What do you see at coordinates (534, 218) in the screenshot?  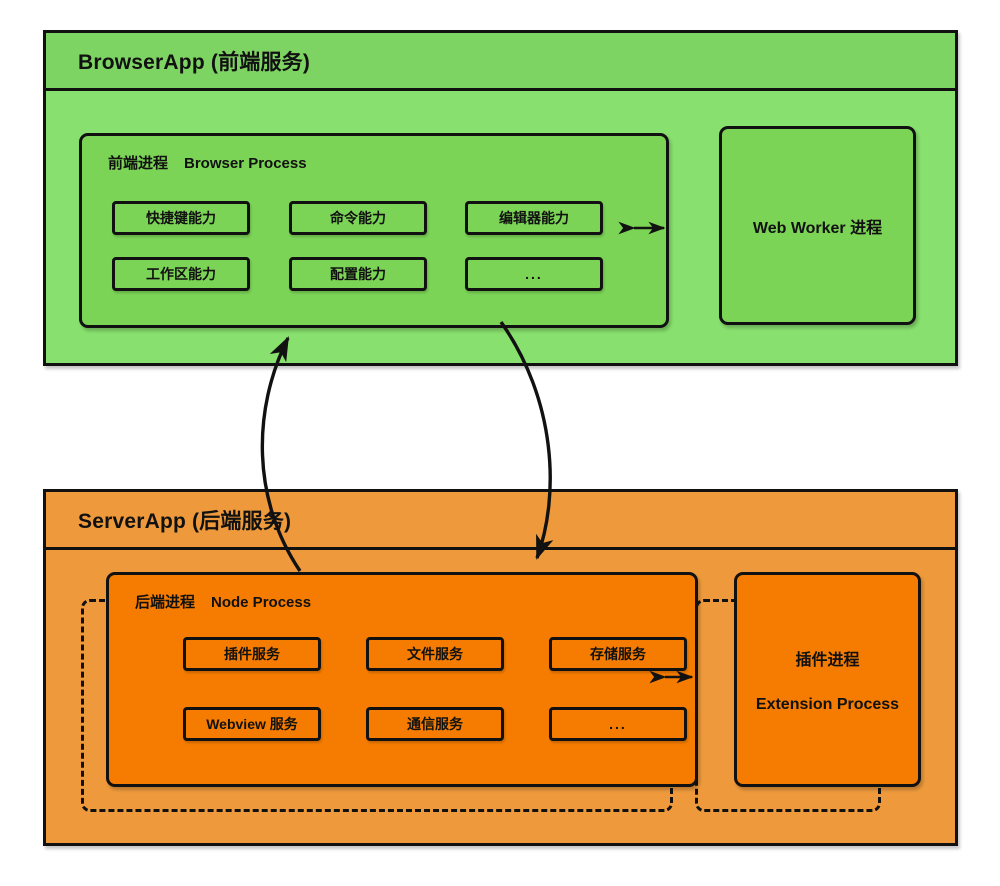 I see `capability-chip-editor: 编辑器能力` at bounding box center [534, 218].